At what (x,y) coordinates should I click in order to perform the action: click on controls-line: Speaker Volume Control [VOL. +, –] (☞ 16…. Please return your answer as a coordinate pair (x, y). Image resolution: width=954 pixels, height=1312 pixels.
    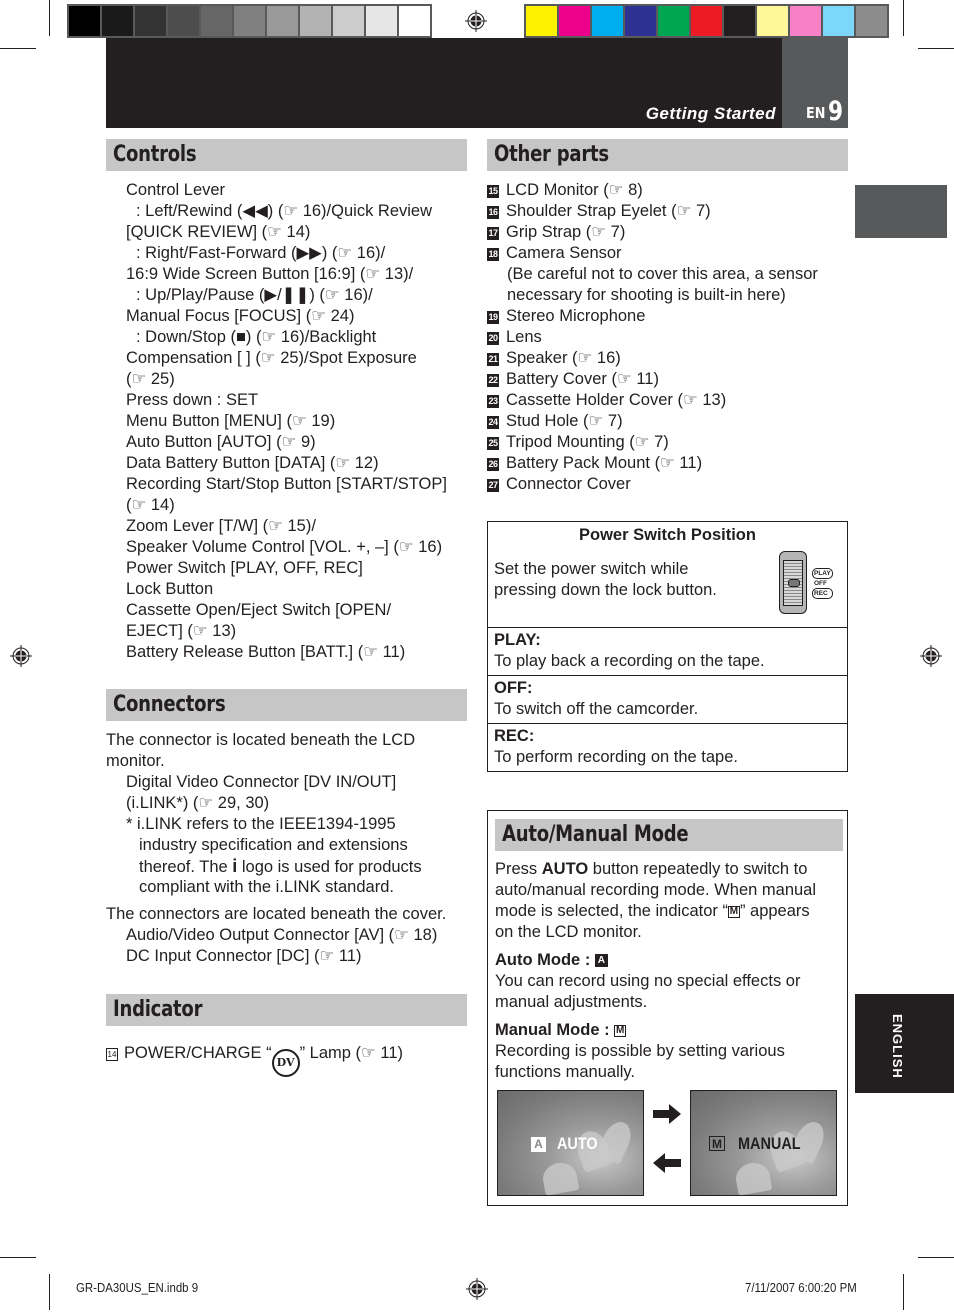
    Looking at the image, I should click on (284, 547).